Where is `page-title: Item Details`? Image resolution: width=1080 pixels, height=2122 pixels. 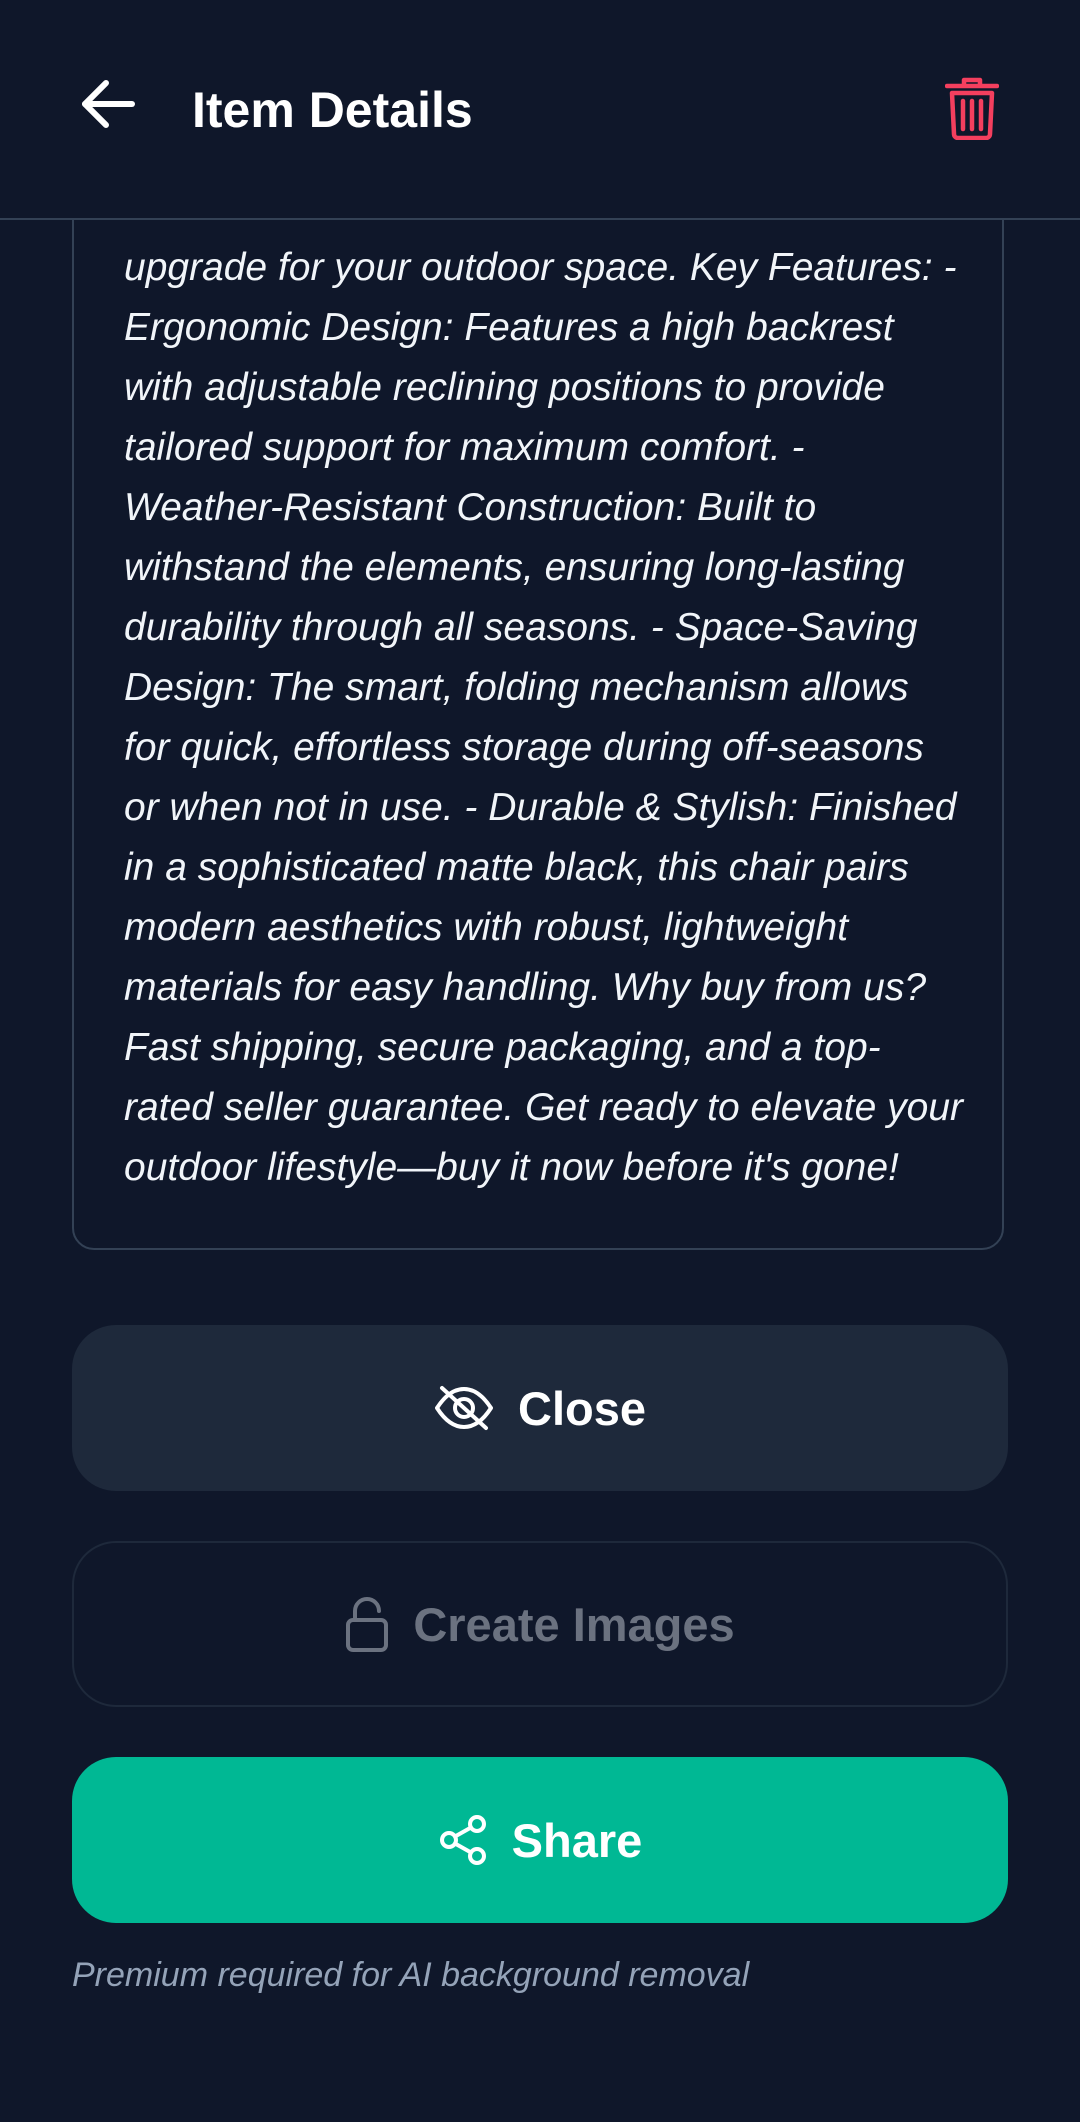
page-title: Item Details is located at coordinates (332, 110).